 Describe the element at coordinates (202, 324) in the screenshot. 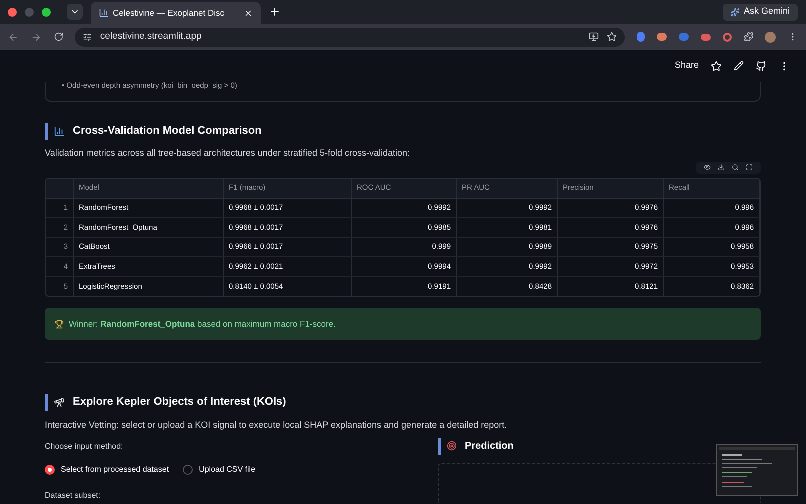

I see `winner-text: Winner: RandomForest_Optuna based on maximum macro F1-score.` at that location.